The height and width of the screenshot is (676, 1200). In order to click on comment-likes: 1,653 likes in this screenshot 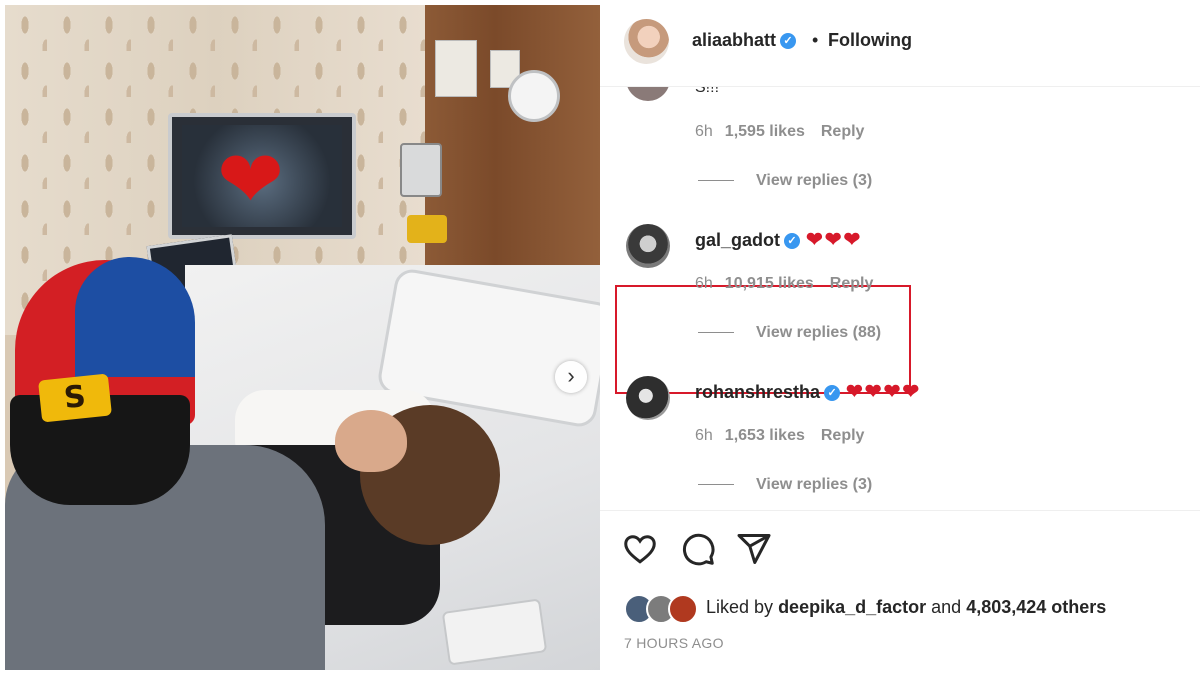, I will do `click(765, 435)`.